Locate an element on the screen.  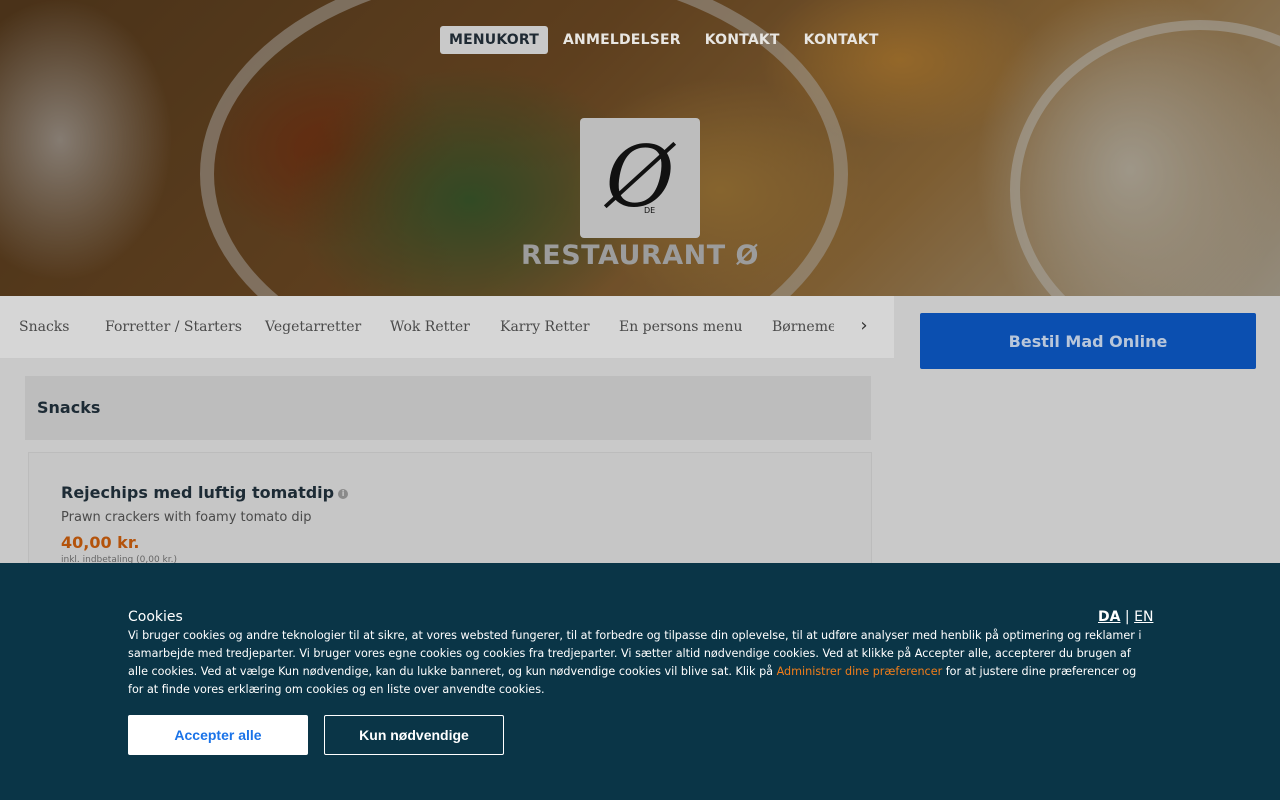
column-divider is located at coordinates (895, 431).